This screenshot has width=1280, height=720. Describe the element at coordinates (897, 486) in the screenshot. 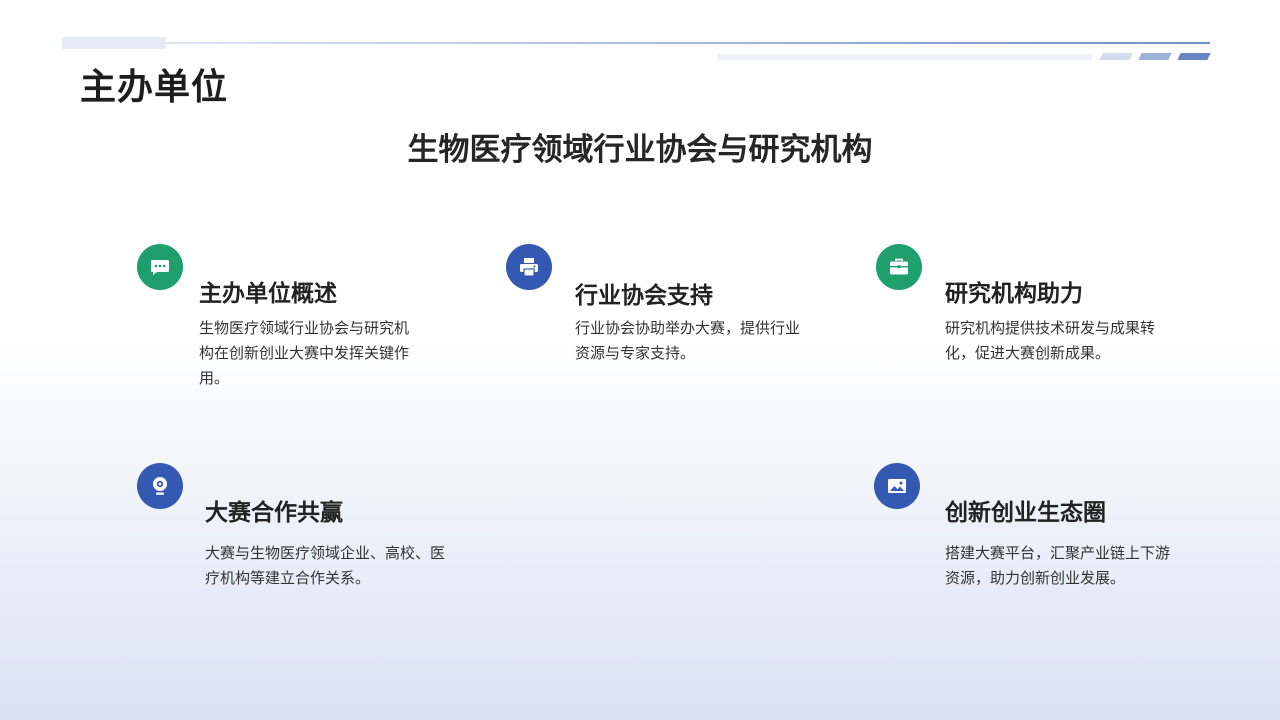

I see `image-icon` at that location.